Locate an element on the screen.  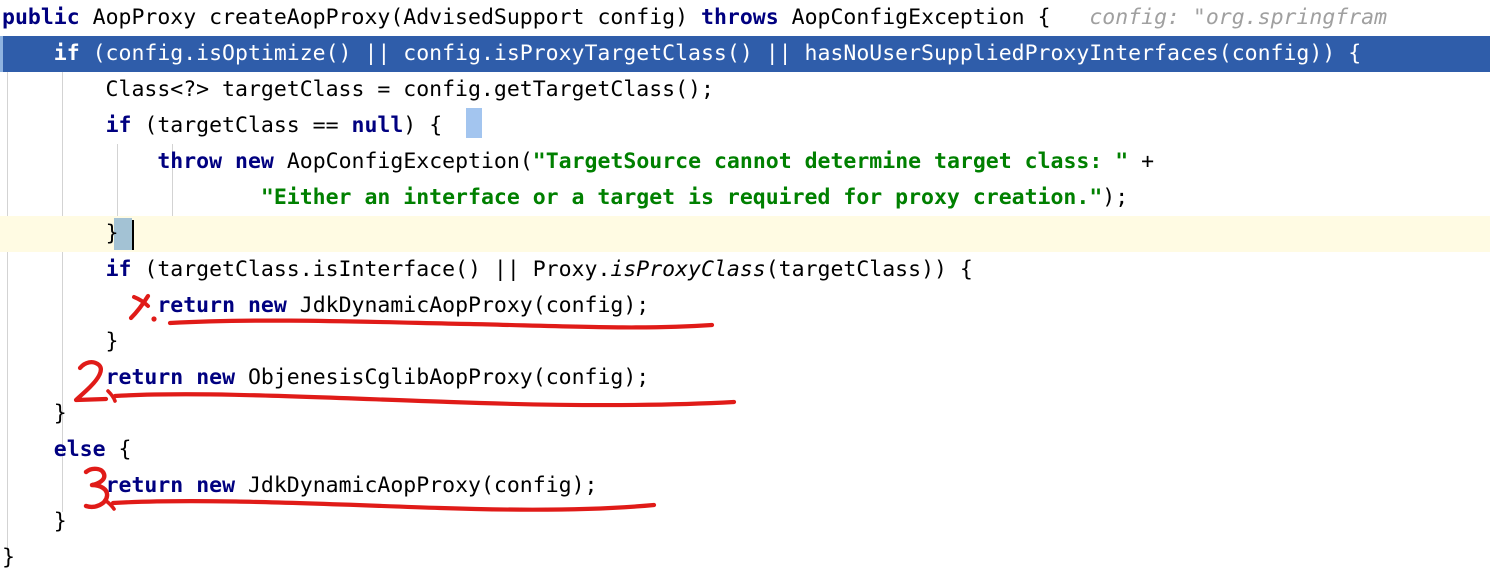
token-ident: ObjenesisCglibAopProxy(config); is located at coordinates (442, 377).